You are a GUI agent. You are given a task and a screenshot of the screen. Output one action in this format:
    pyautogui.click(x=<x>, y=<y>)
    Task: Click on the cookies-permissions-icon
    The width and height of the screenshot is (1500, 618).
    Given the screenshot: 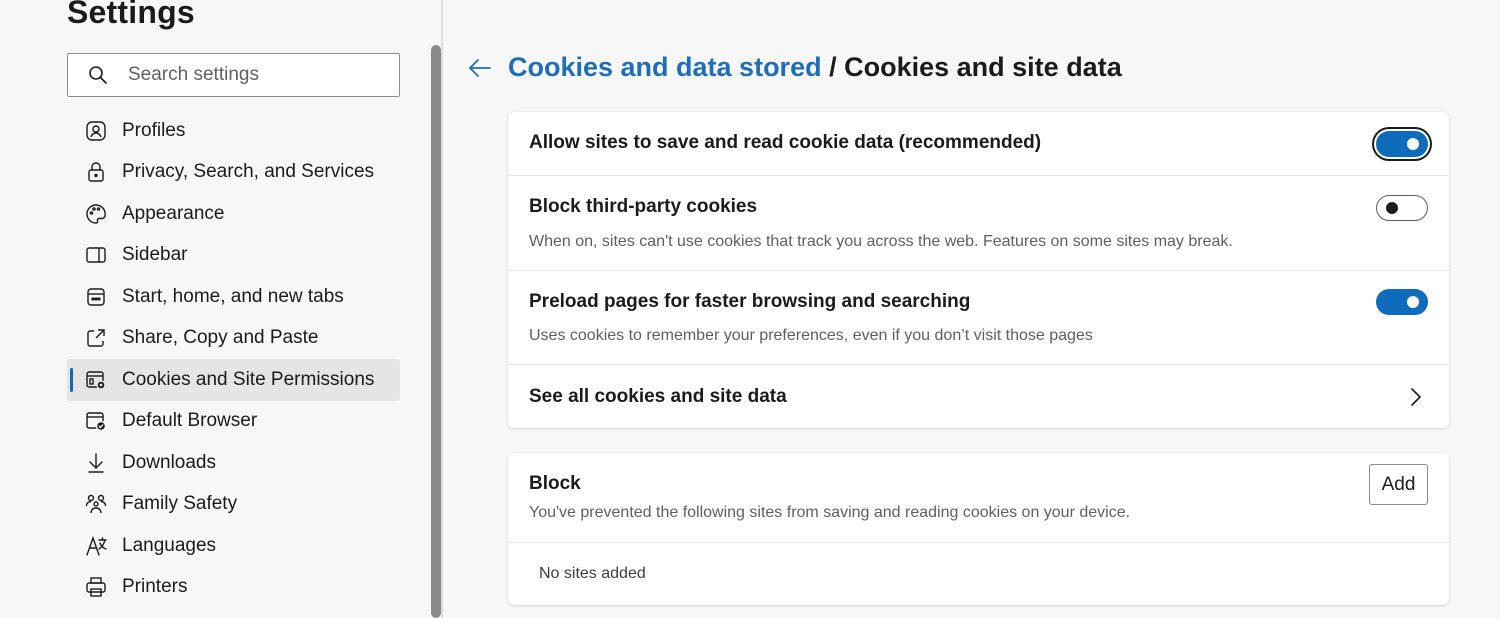 What is the action you would take?
    pyautogui.click(x=96, y=380)
    